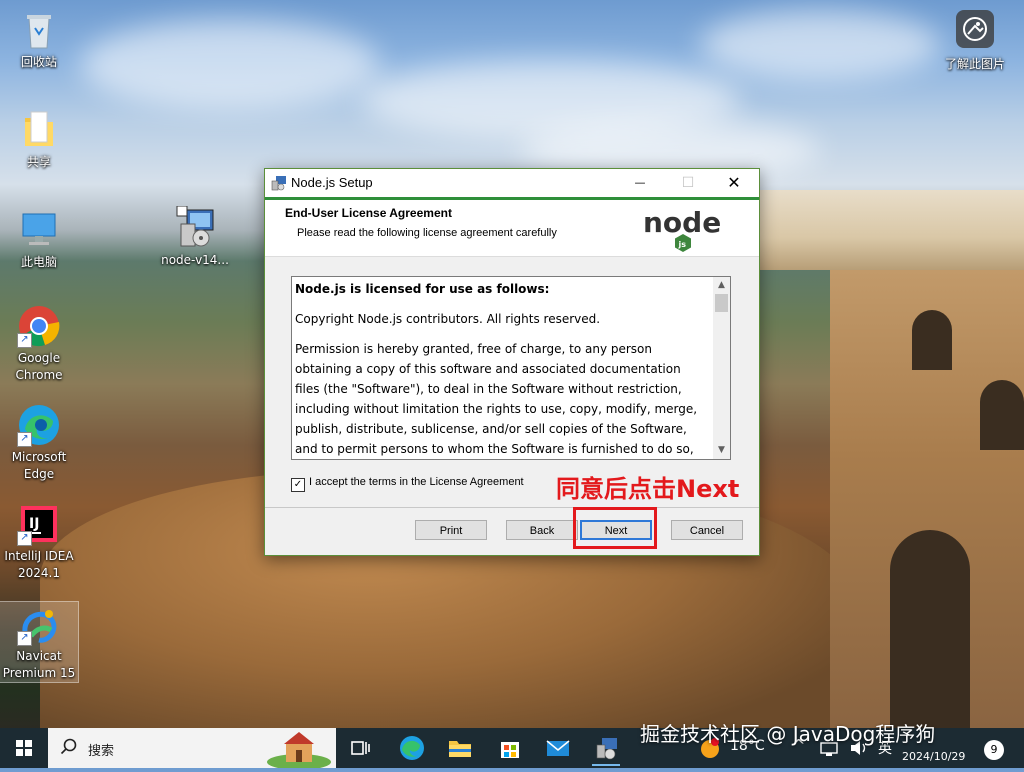 The height and width of the screenshot is (772, 1024). I want to click on maximize-button: ☐, so click(688, 183).